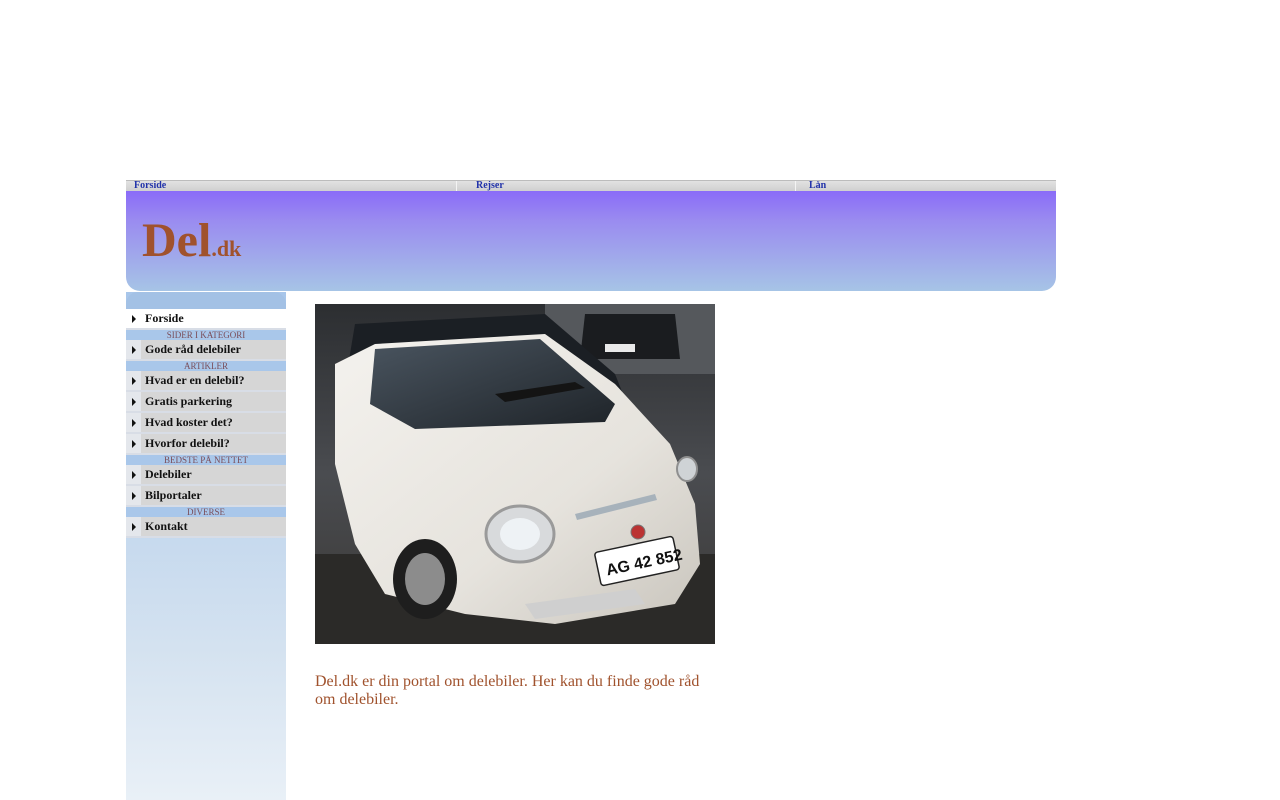 Image resolution: width=1280 pixels, height=800 pixels. What do you see at coordinates (213, 401) in the screenshot?
I see `sidebar-item-label: Gratis parkering` at bounding box center [213, 401].